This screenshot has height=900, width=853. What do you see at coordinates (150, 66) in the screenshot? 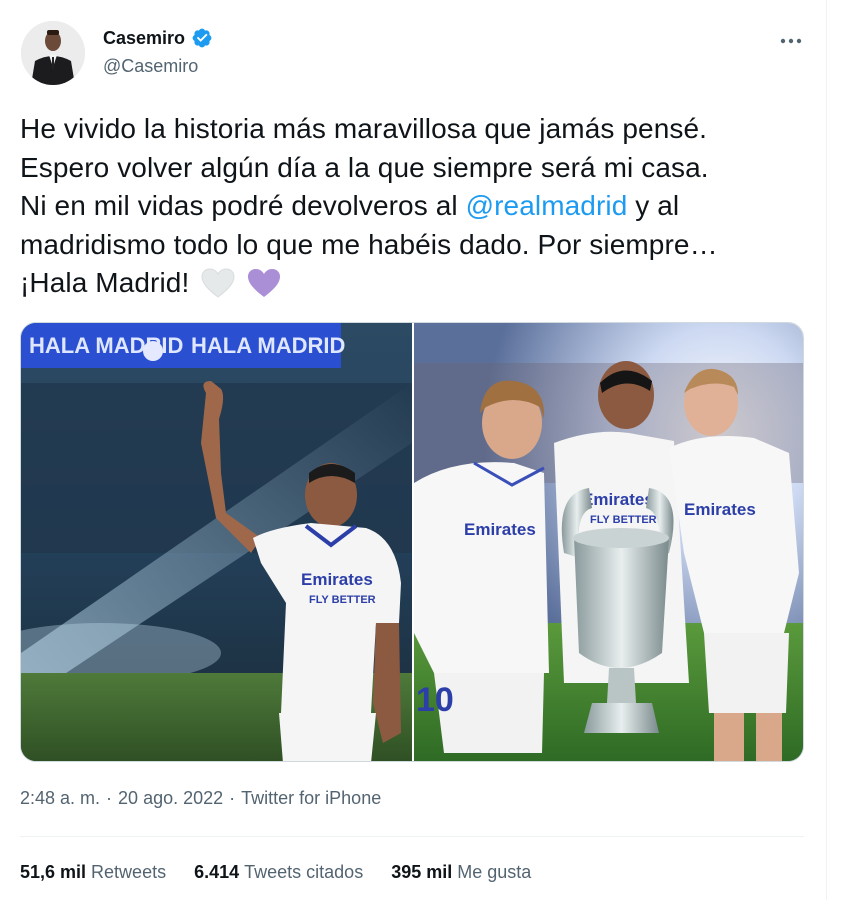
I see `author-handle: @Casemiro` at bounding box center [150, 66].